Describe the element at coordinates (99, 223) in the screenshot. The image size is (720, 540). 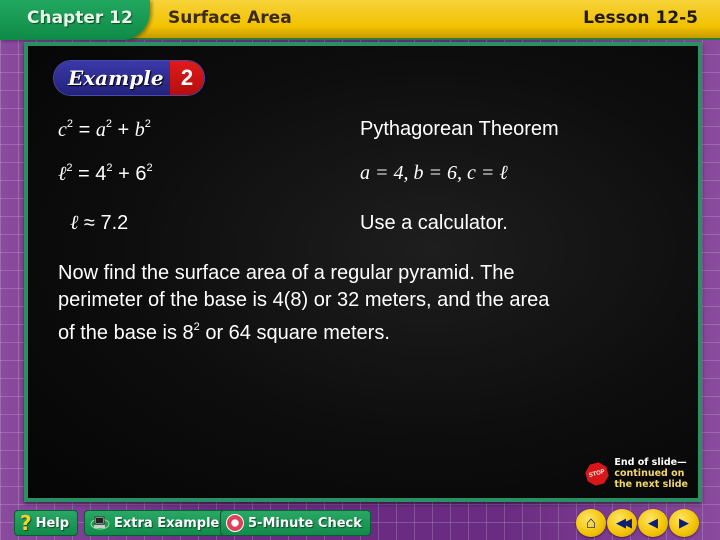
I see `equation-result: ℓ ≈ 7.2` at that location.